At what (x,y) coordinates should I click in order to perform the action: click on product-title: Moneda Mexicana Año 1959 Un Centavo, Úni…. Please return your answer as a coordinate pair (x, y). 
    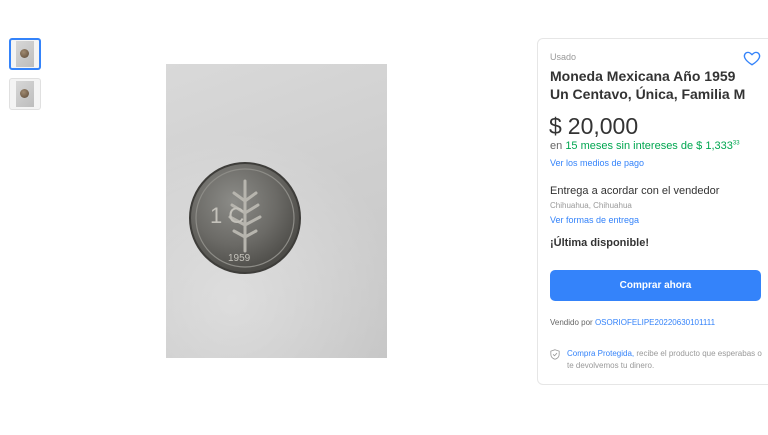
    Looking at the image, I should click on (657, 85).